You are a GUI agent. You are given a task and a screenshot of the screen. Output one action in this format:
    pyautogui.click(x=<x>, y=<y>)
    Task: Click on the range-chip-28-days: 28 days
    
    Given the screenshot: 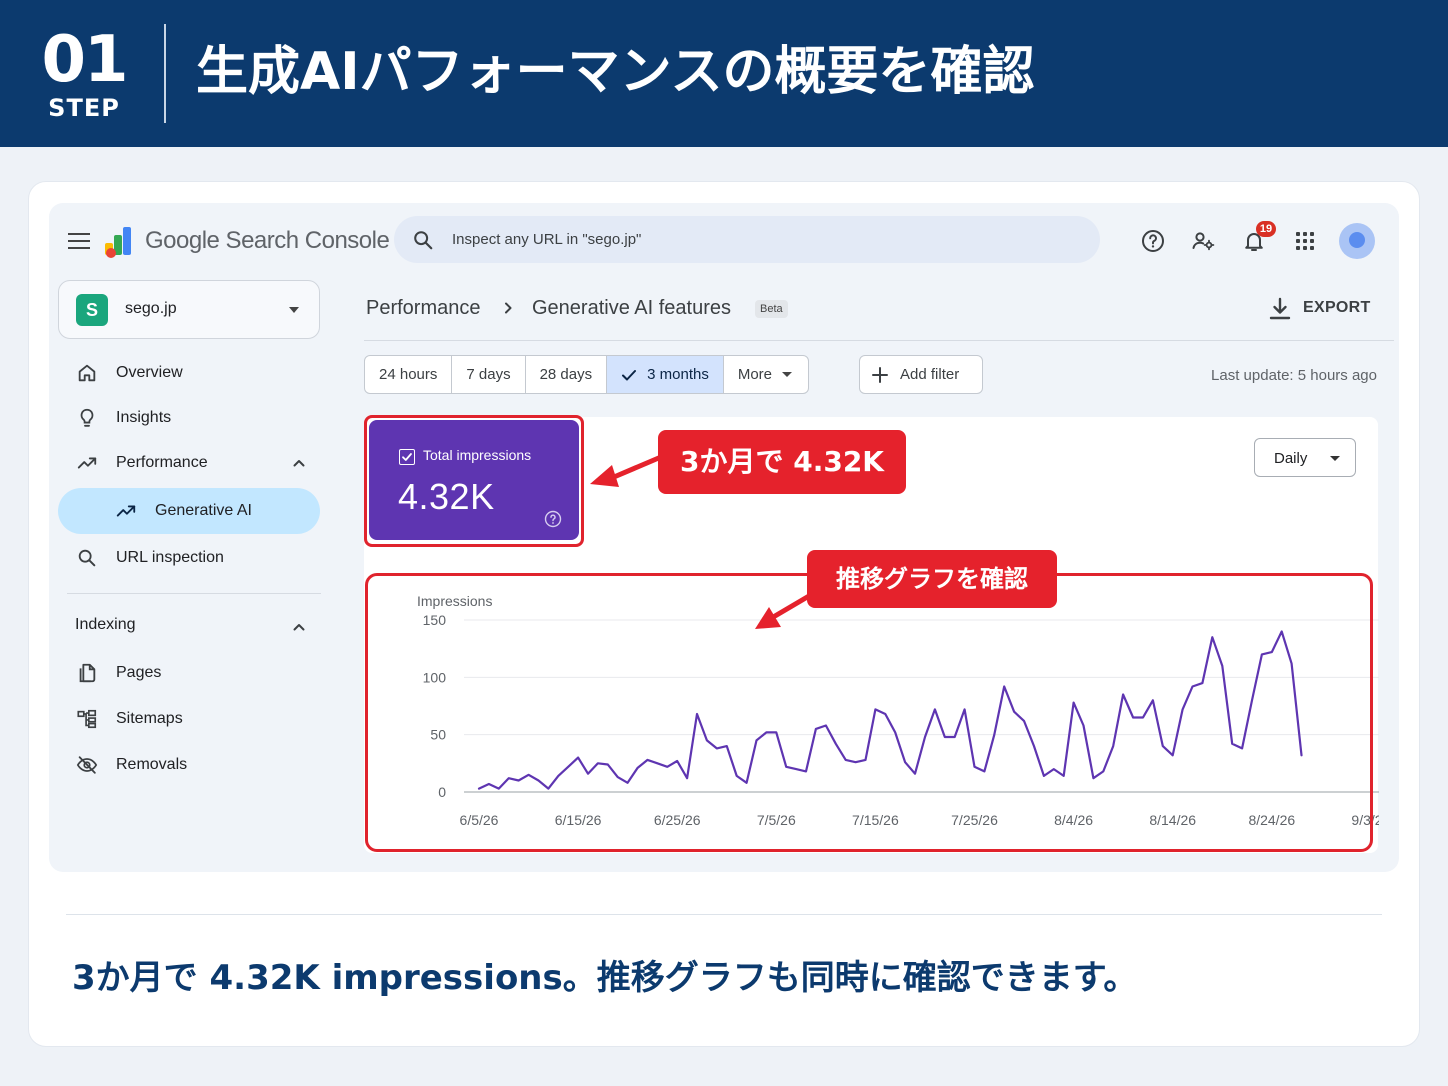 What is the action you would take?
    pyautogui.click(x=567, y=374)
    